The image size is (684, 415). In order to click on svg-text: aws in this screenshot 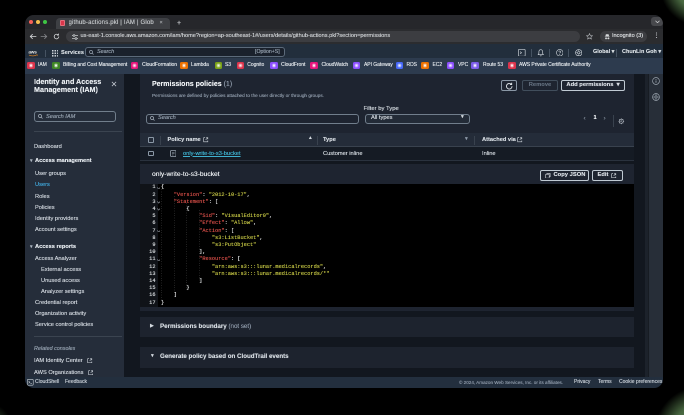, I will do `click(32, 51)`.